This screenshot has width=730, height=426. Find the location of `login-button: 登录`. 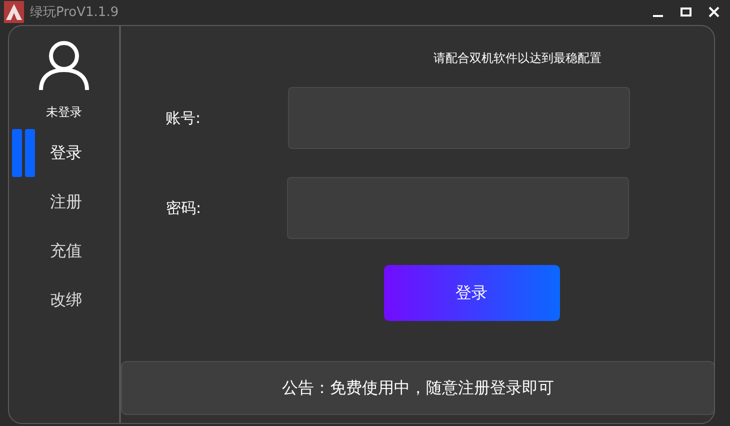

login-button: 登录 is located at coordinates (472, 293).